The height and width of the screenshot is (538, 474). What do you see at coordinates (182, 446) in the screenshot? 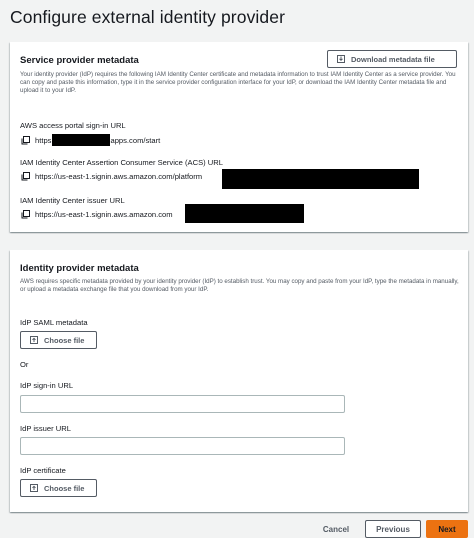
I see `idp-issuer-url-input` at bounding box center [182, 446].